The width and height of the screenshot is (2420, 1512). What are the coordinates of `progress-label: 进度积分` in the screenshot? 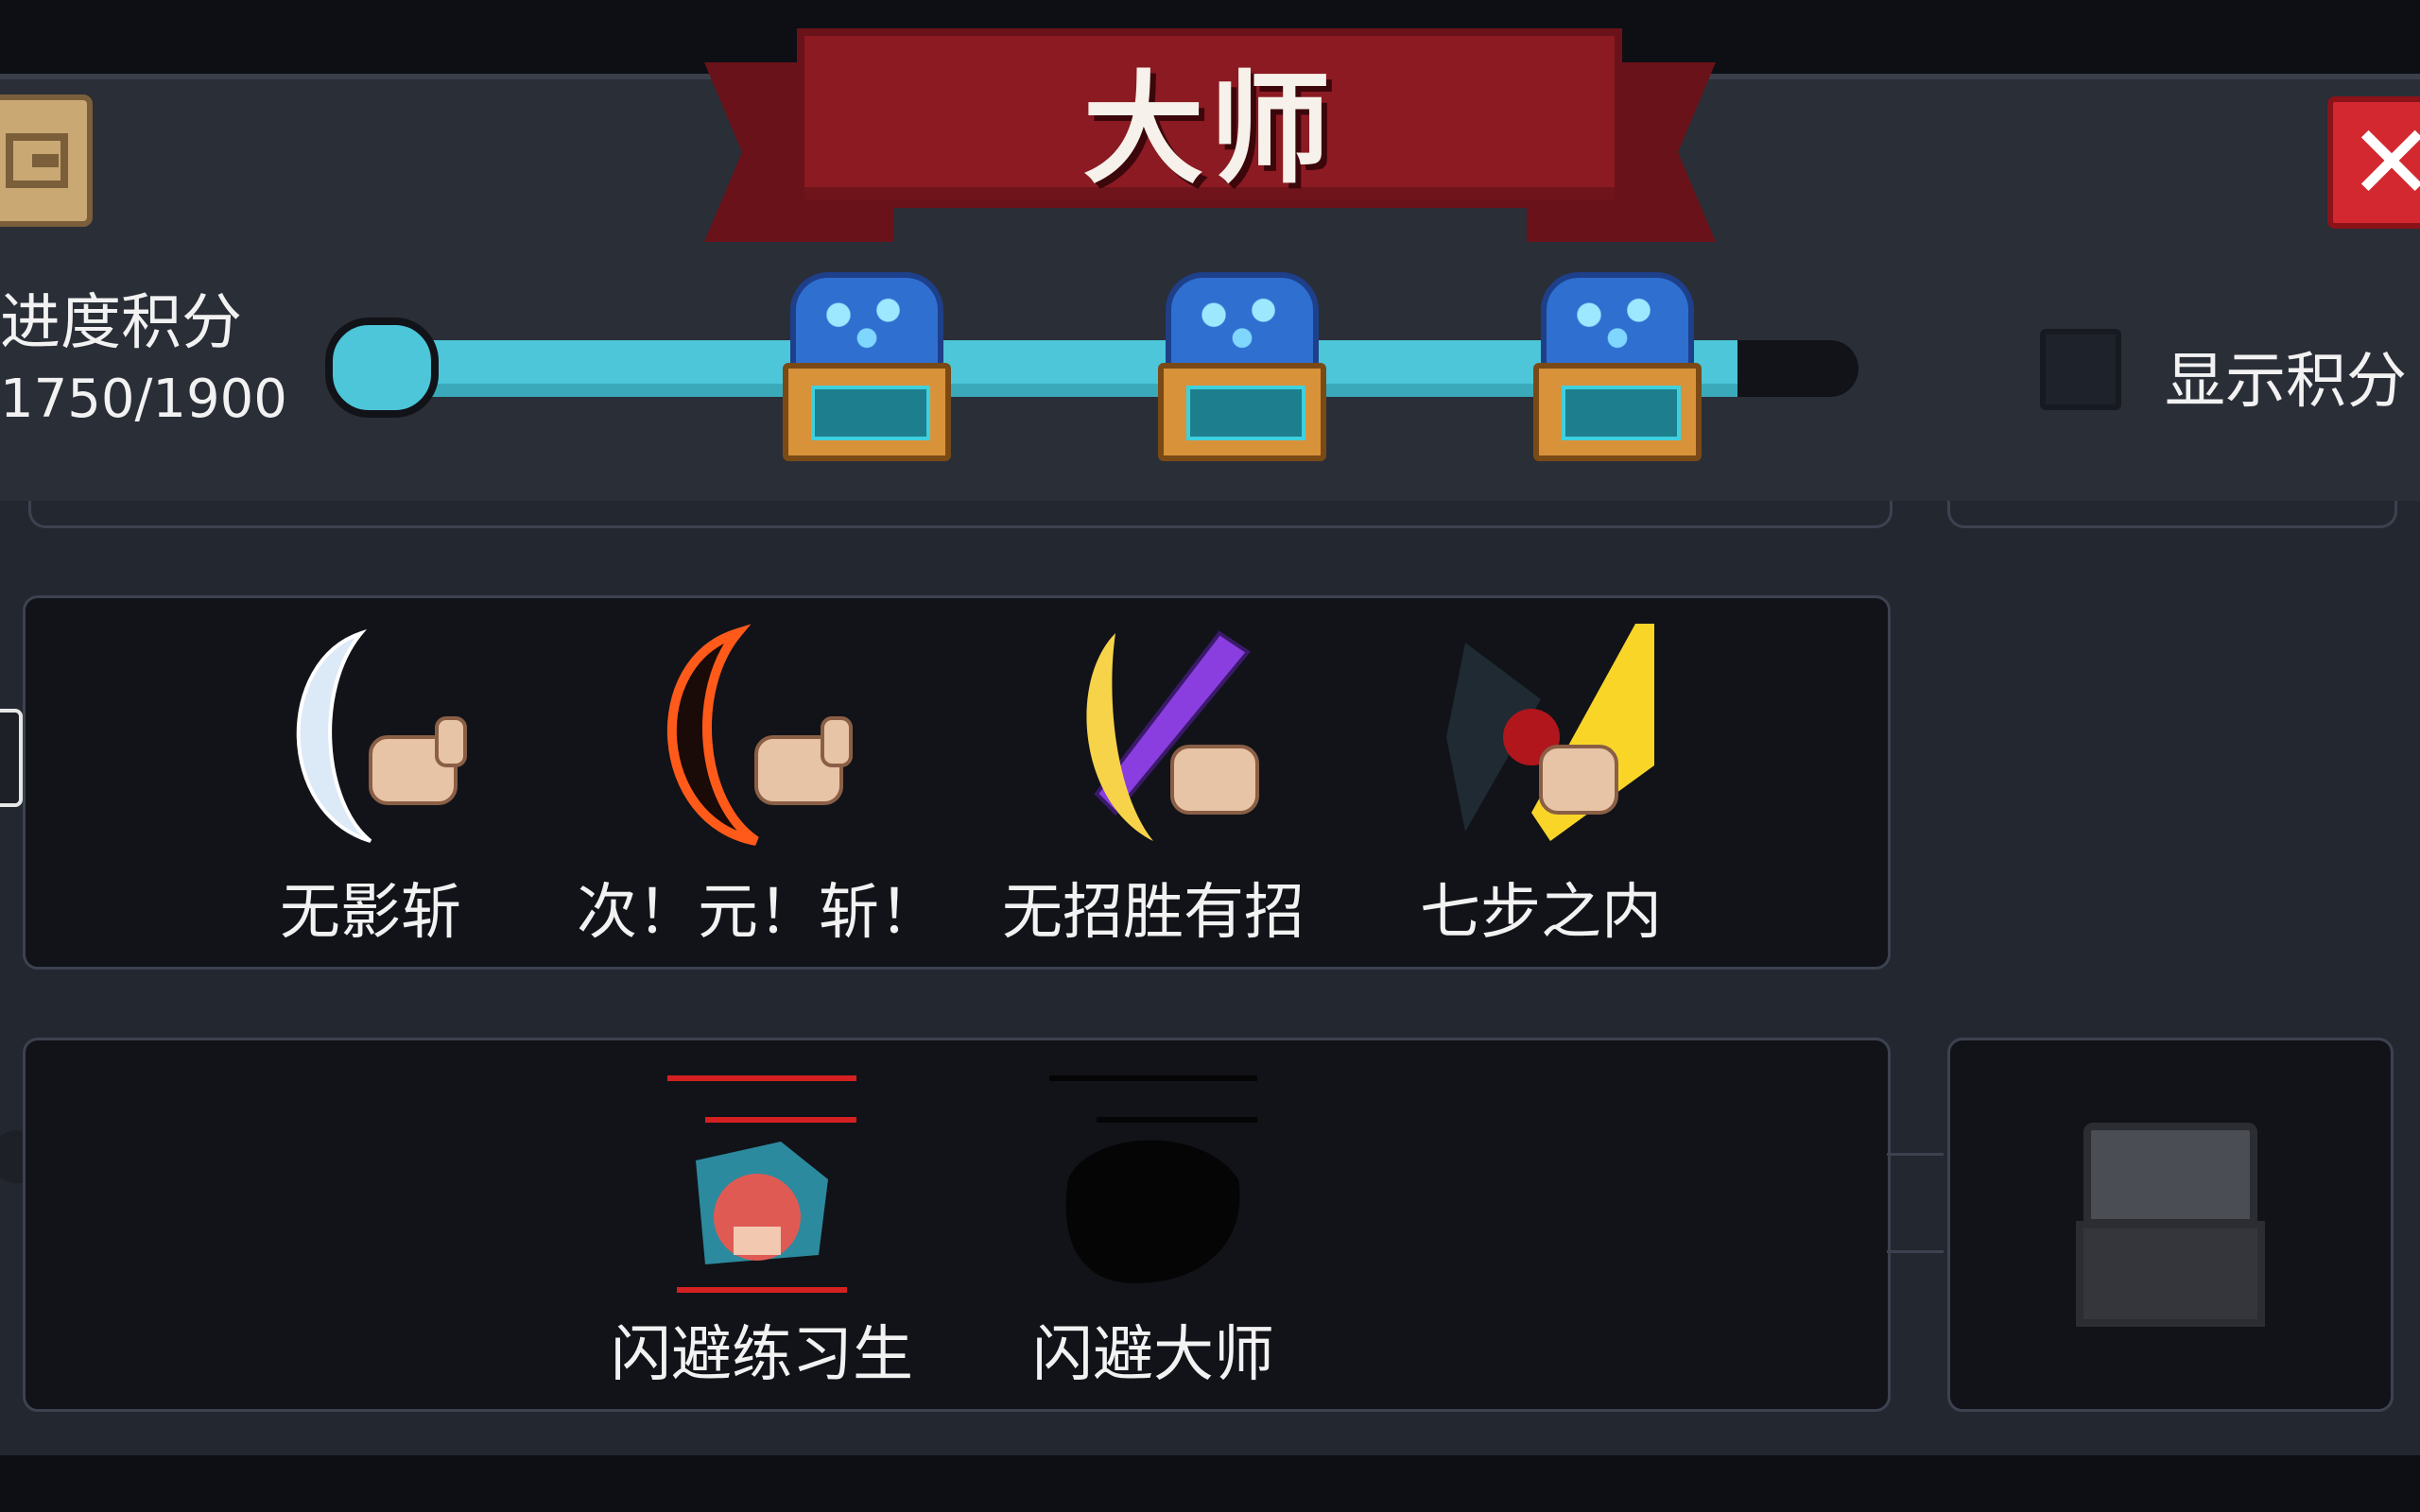 It's located at (121, 323).